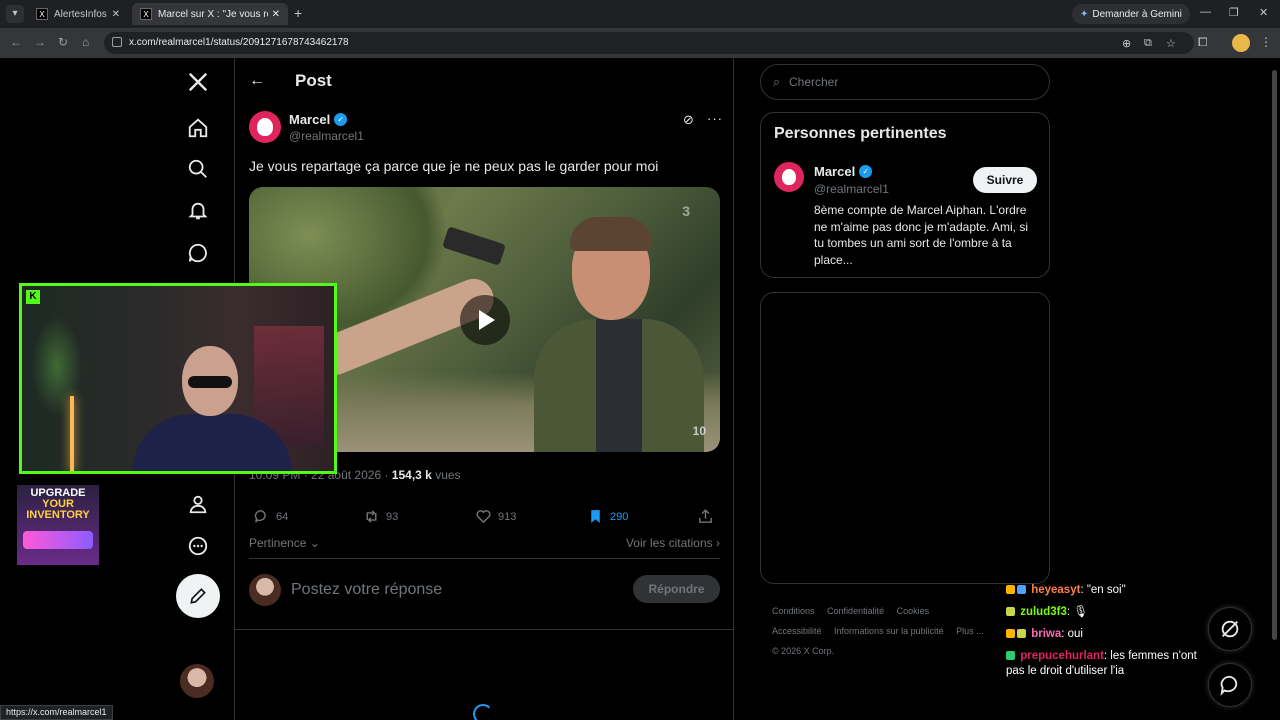 The width and height of the screenshot is (1280, 720). What do you see at coordinates (314, 543) in the screenshot?
I see `chevron-down-icon: ⌄` at bounding box center [314, 543].